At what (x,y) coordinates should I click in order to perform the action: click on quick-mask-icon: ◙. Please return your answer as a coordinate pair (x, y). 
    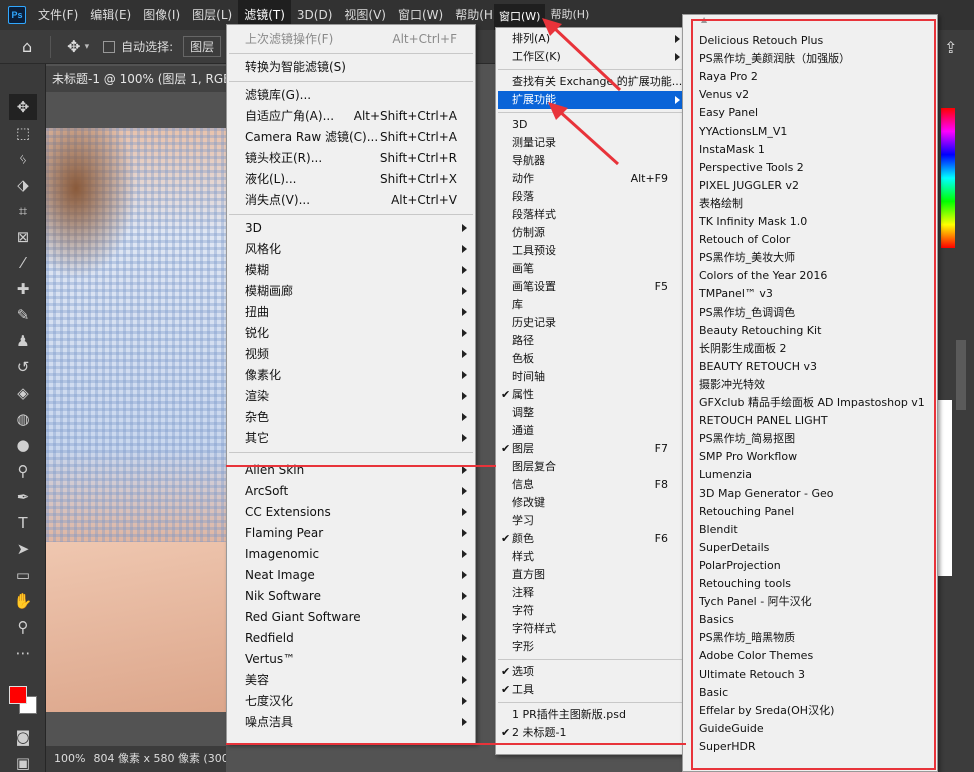
    Looking at the image, I should click on (23, 737).